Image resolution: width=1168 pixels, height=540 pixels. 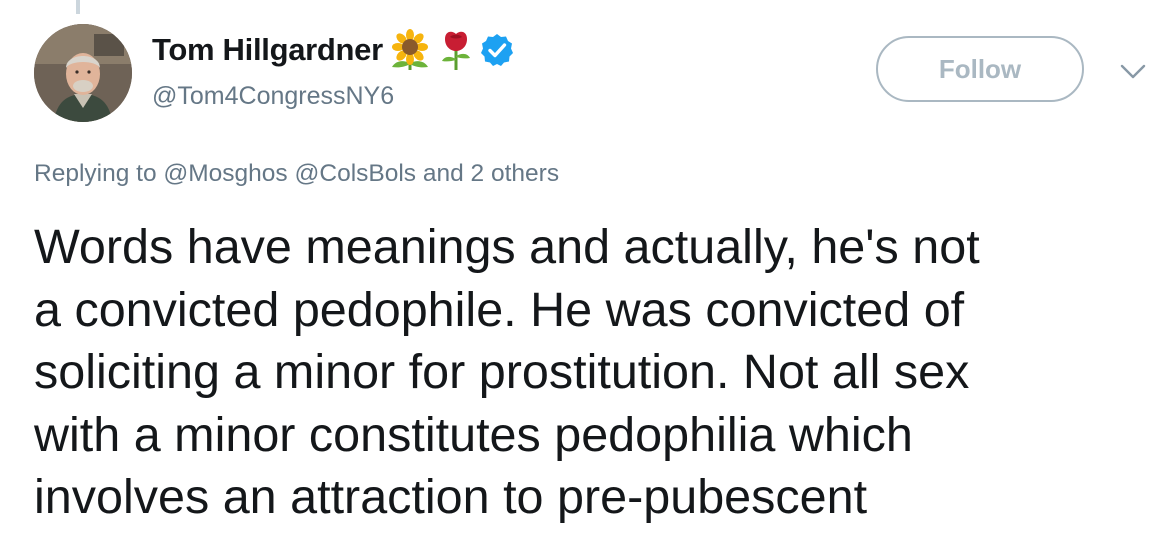 I want to click on rose-emoji-icon, so click(x=456, y=50).